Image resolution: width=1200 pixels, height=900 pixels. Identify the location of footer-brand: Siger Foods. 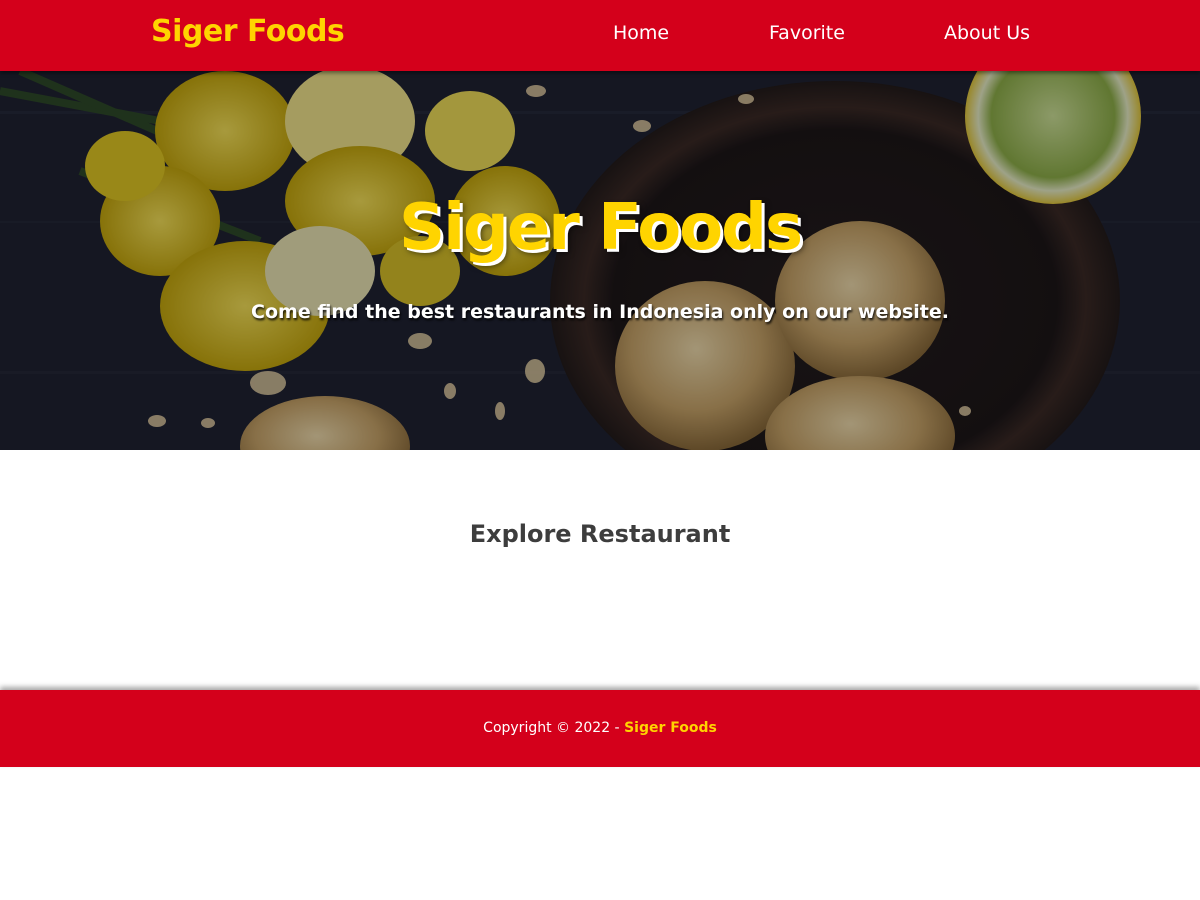
(670, 728).